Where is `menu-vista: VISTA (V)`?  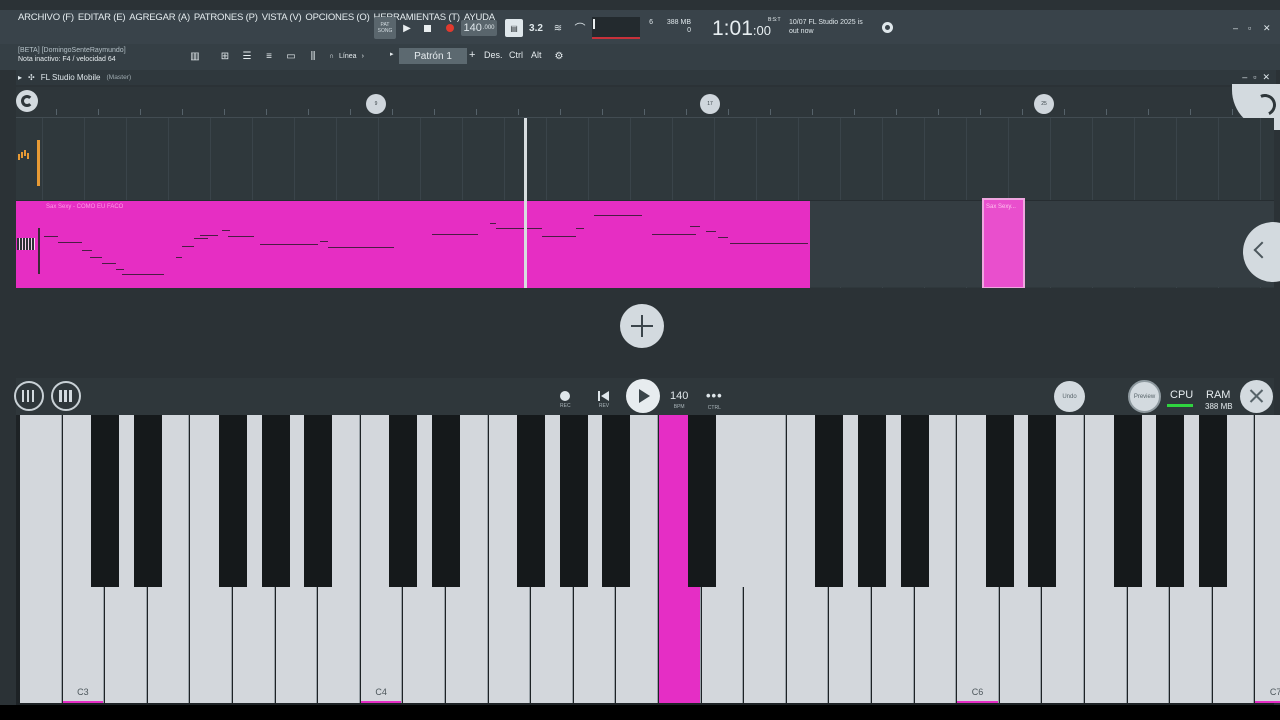
menu-vista: VISTA (V) is located at coordinates (282, 17).